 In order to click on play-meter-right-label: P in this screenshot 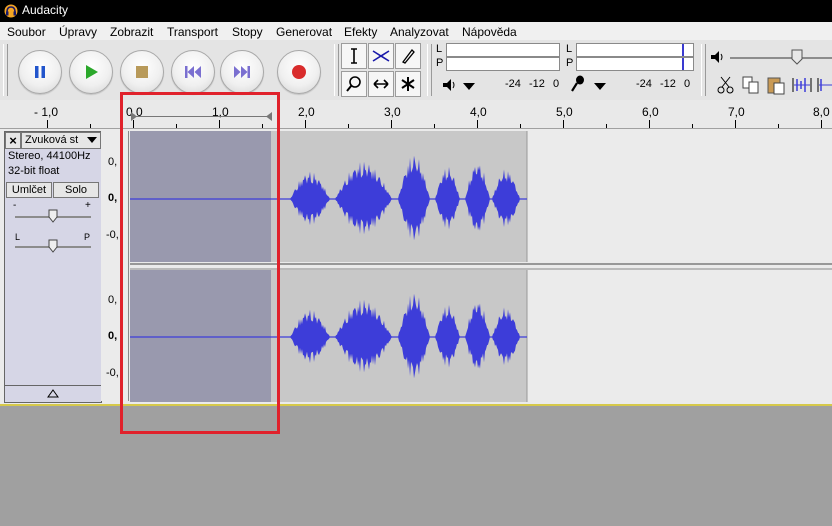, I will do `click(440, 63)`.